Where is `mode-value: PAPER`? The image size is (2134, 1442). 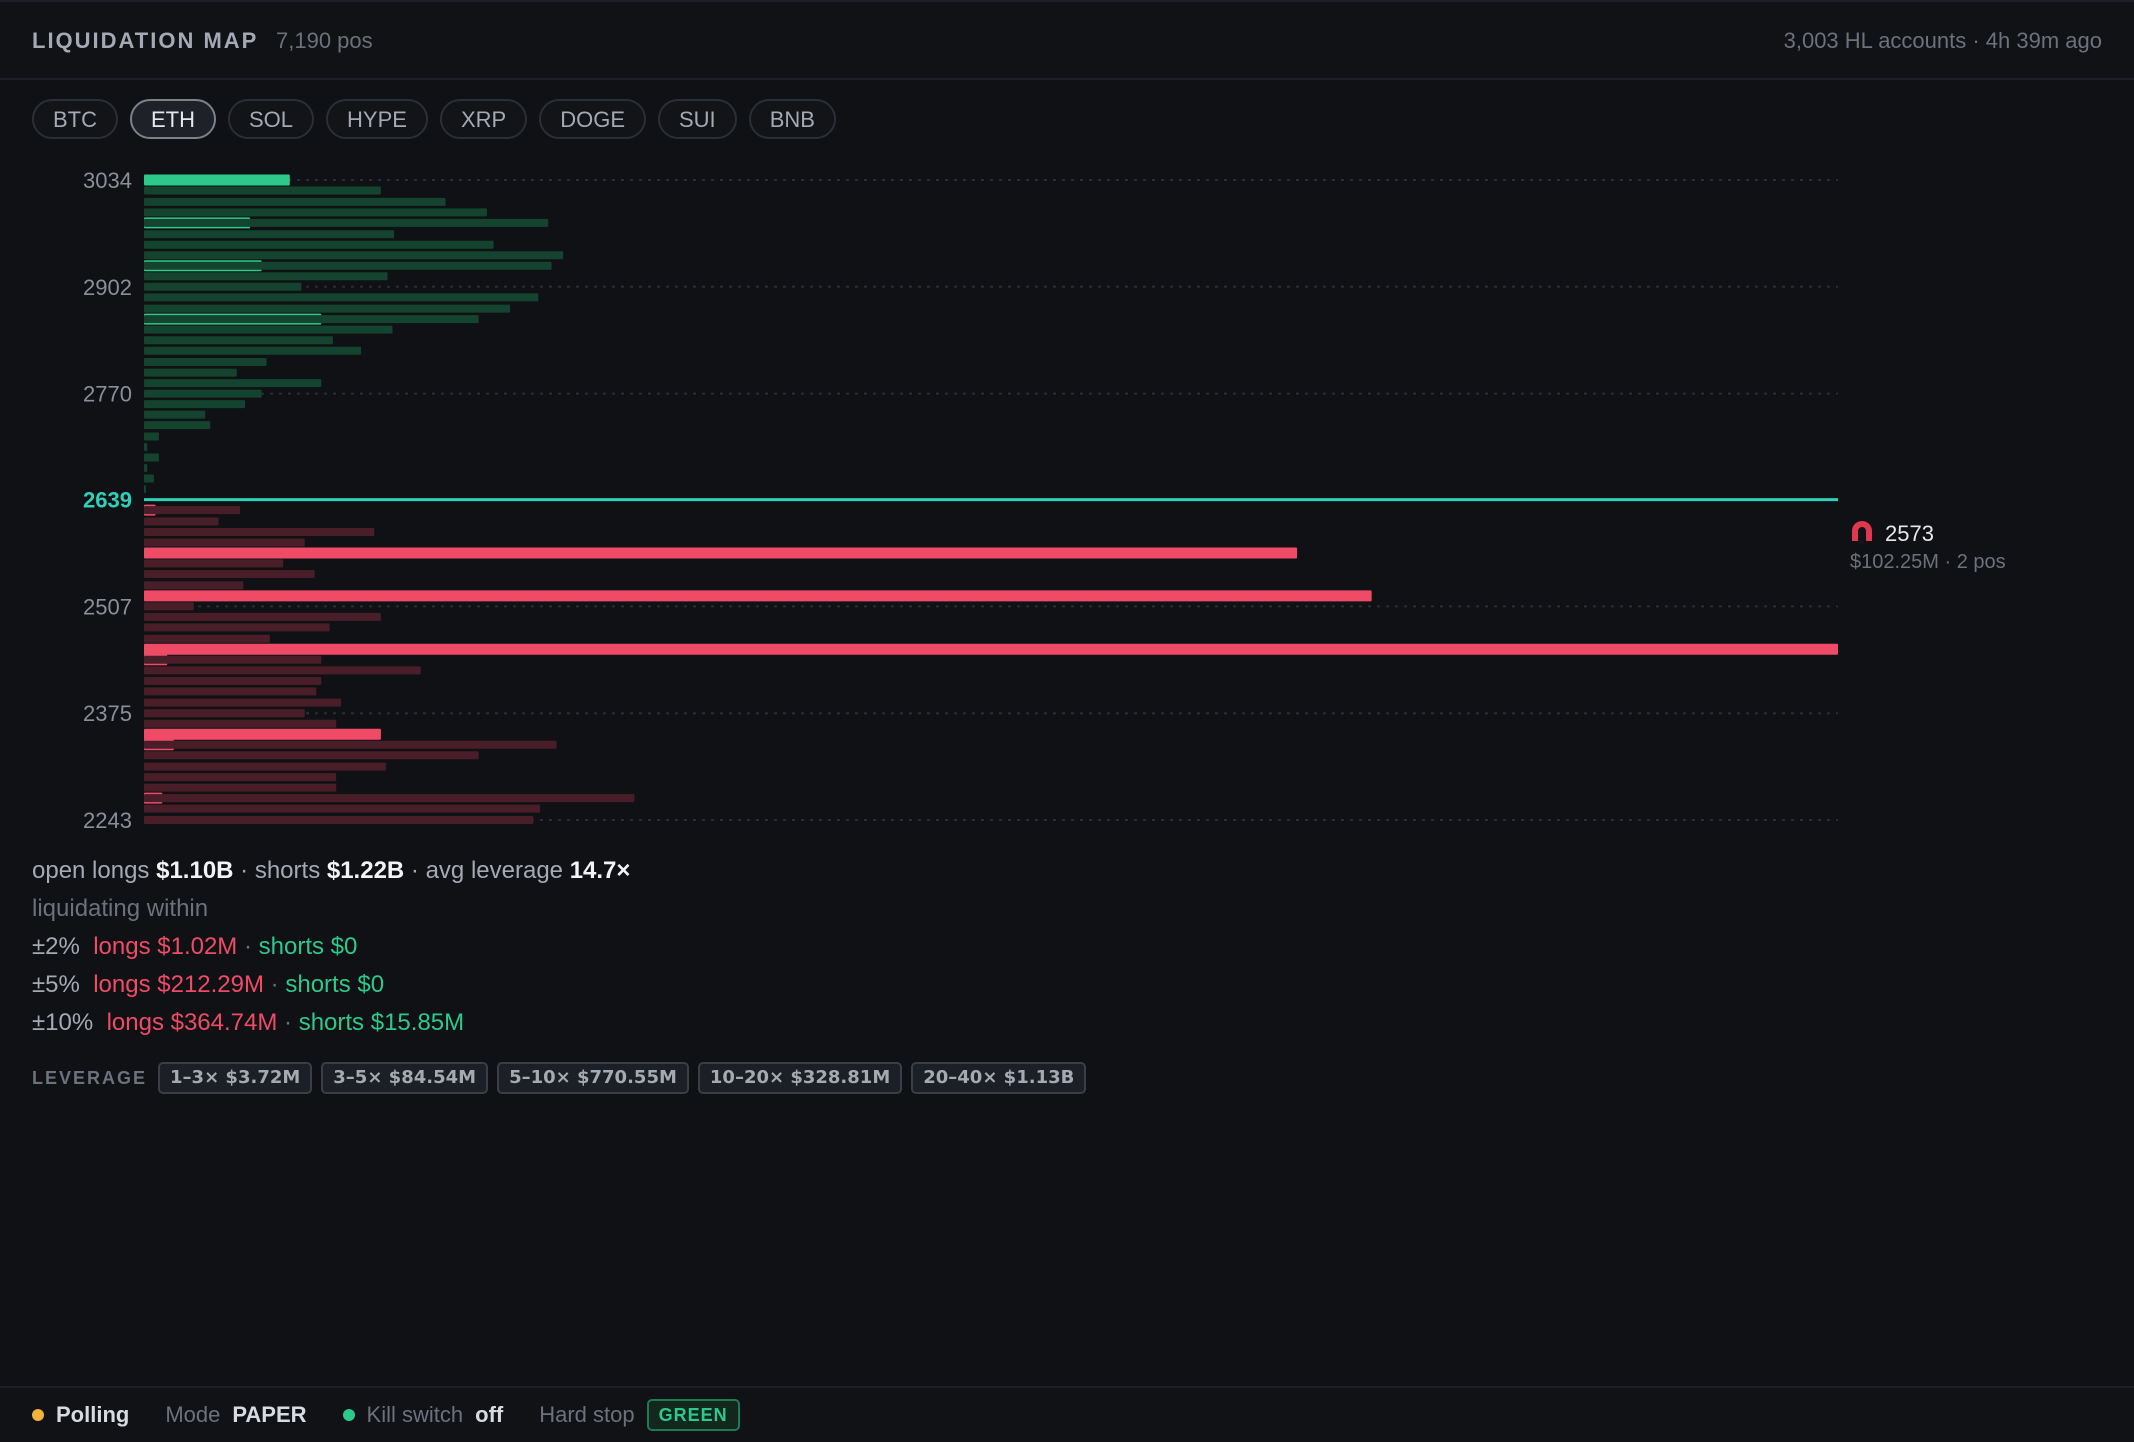
mode-value: PAPER is located at coordinates (269, 1414).